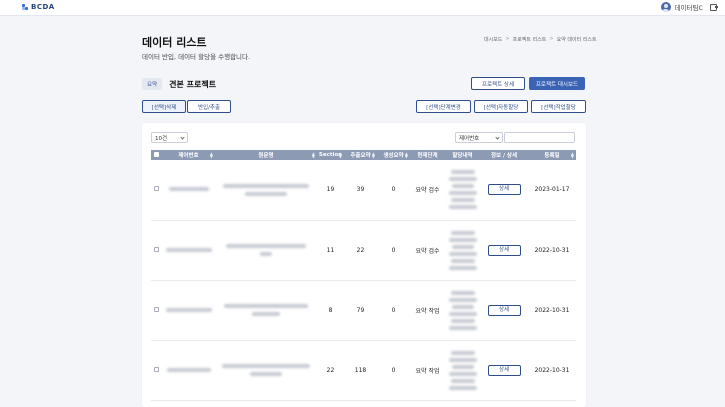  Describe the element at coordinates (169, 137) in the screenshot. I see `page-size-select: 10건` at that location.